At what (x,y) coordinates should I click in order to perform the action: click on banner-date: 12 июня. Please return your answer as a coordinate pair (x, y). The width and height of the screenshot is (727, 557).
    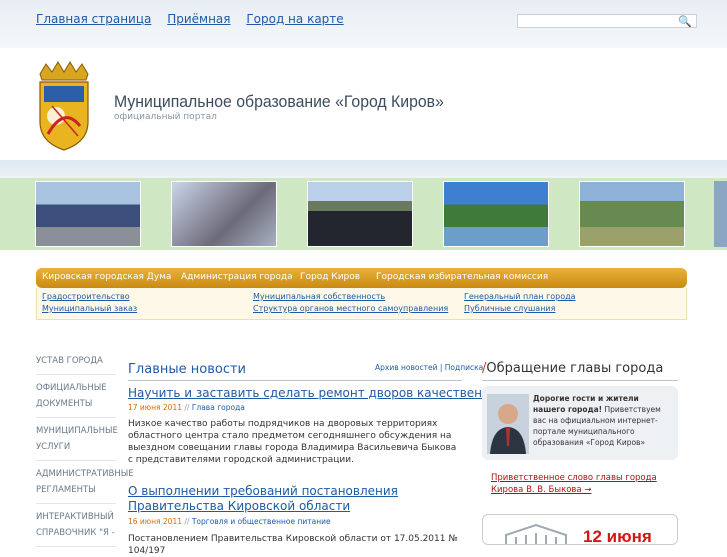
    Looking at the image, I should click on (617, 536).